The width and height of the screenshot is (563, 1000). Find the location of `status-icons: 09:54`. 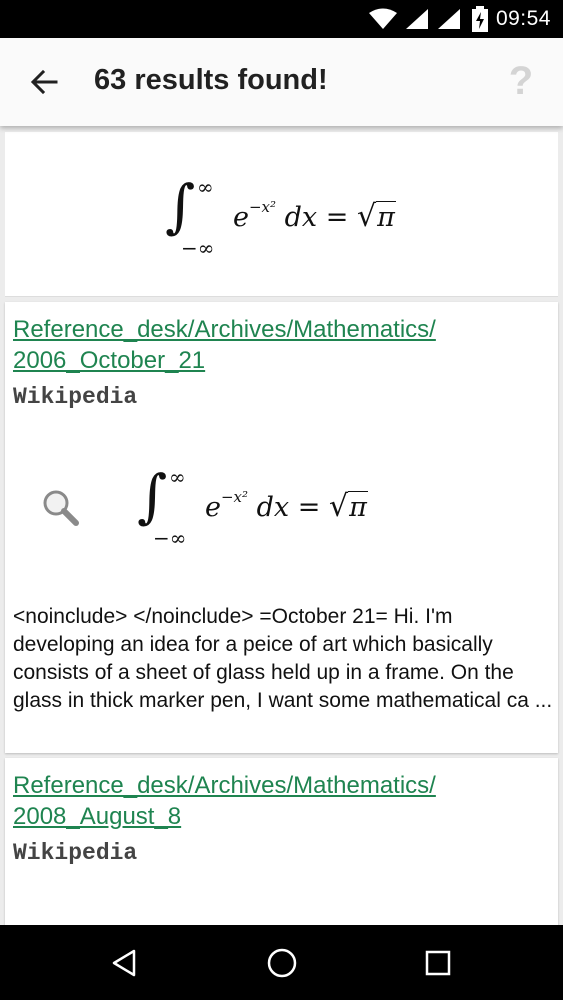

status-icons: 09:54 is located at coordinates (465, 19).